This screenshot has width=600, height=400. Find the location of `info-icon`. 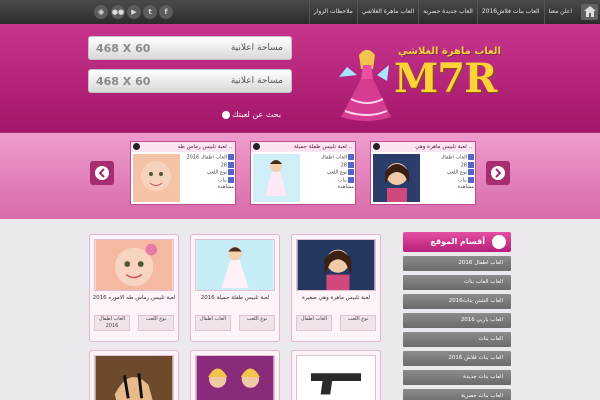

info-icon is located at coordinates (226, 114).